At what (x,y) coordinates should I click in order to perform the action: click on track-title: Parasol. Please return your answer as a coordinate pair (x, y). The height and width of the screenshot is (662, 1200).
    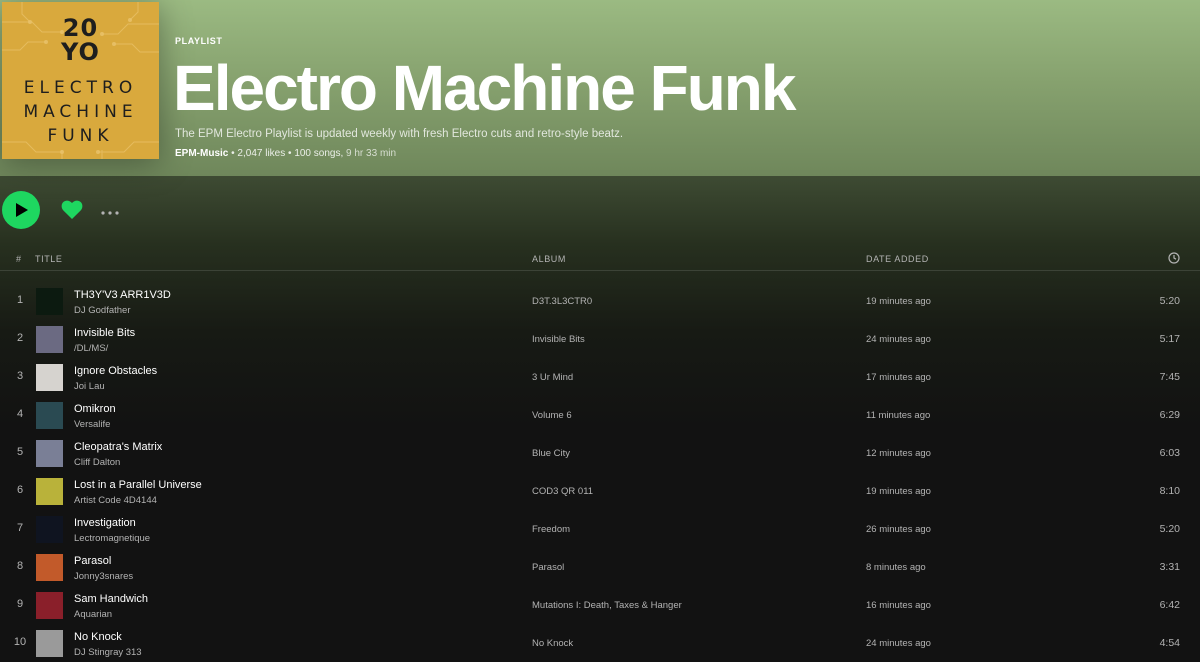
    Looking at the image, I should click on (92, 561).